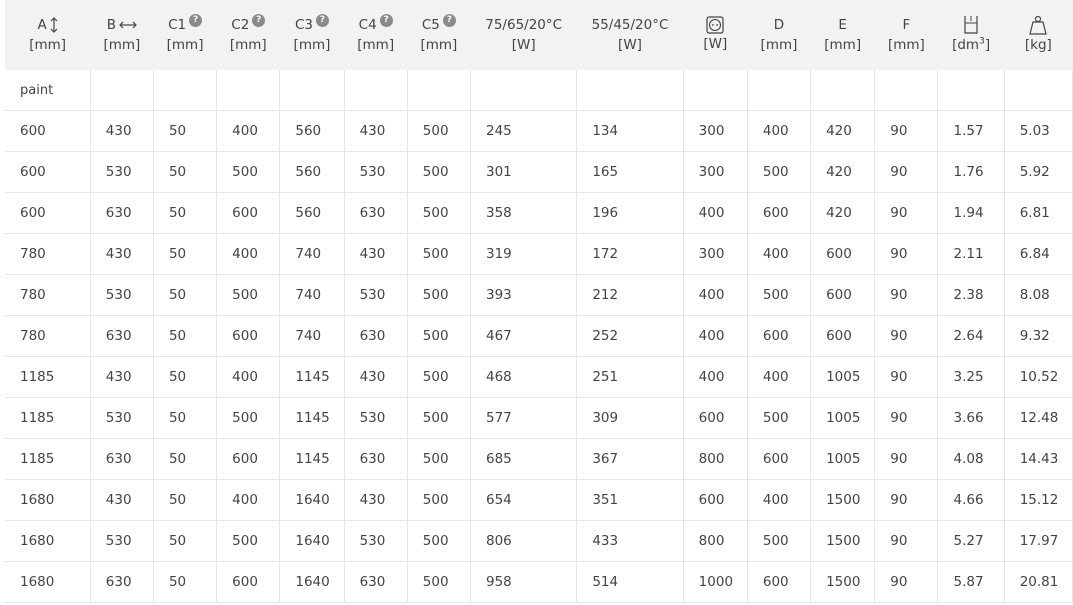  I want to click on table-cell: 393, so click(524, 295).